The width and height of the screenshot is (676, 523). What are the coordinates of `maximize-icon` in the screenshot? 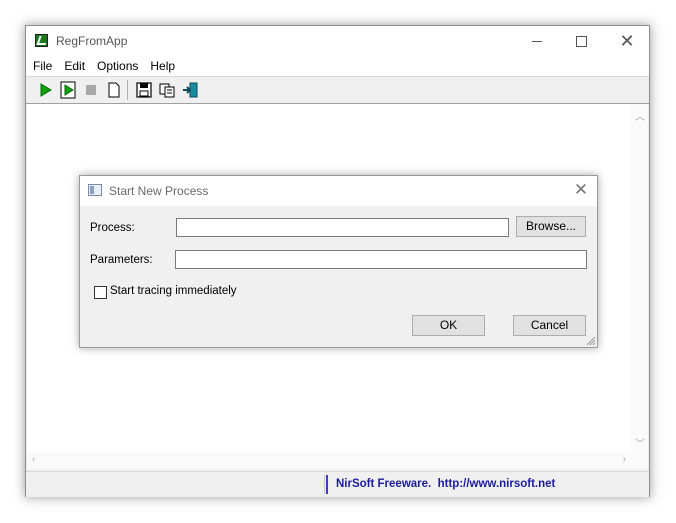 It's located at (581, 41).